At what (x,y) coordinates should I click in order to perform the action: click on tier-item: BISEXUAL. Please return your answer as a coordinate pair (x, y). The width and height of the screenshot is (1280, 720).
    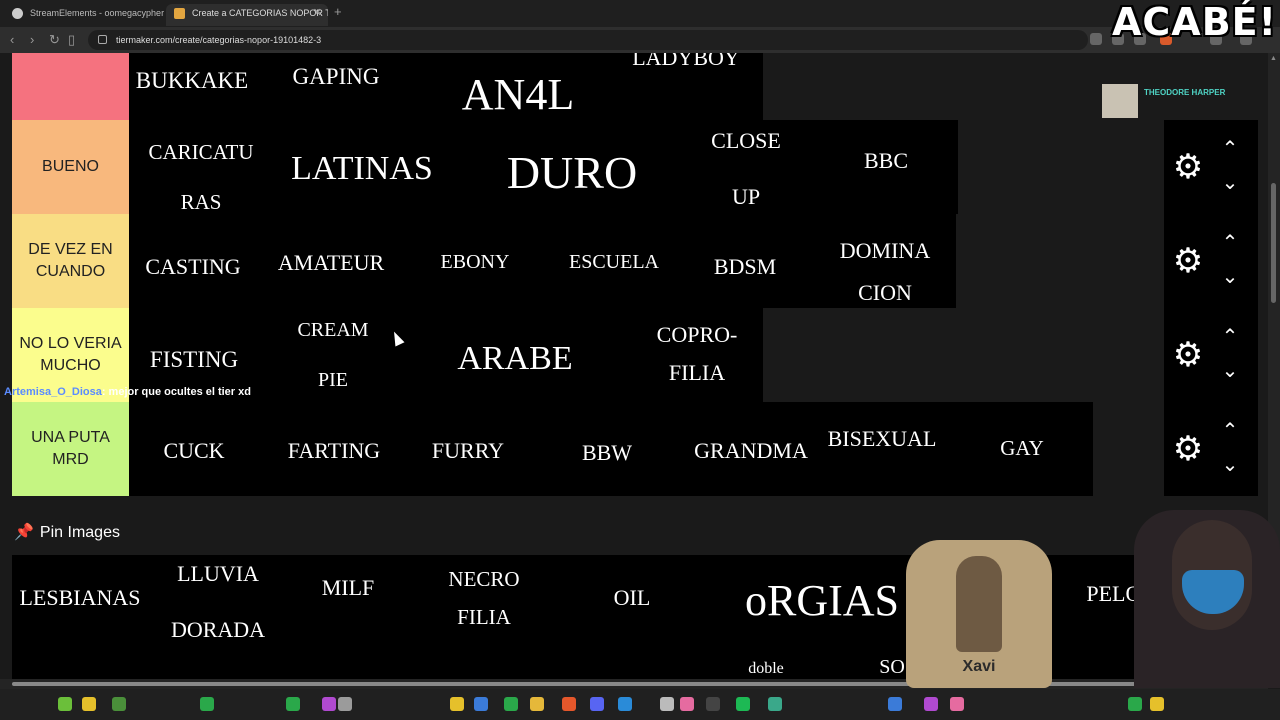
    Looking at the image, I should click on (882, 439).